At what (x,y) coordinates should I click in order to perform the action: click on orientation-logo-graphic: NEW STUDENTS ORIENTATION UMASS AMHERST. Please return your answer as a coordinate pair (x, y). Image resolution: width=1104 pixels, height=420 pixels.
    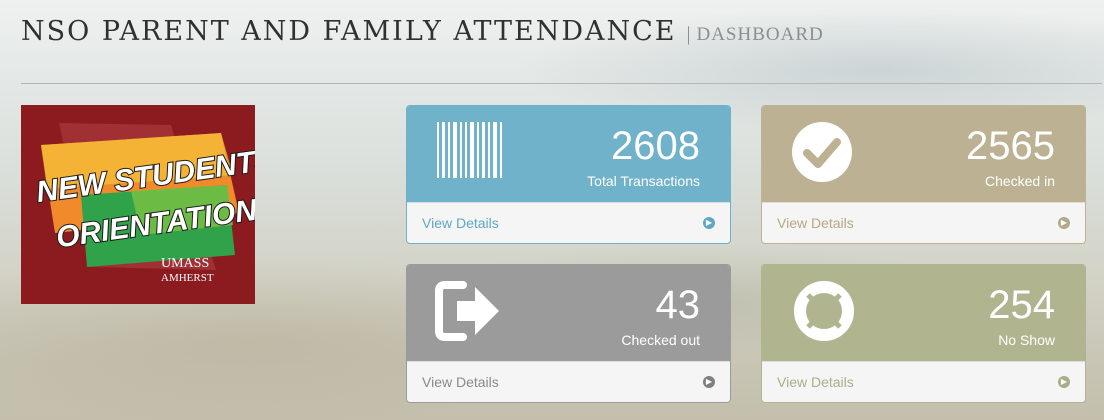
    Looking at the image, I should click on (138, 204).